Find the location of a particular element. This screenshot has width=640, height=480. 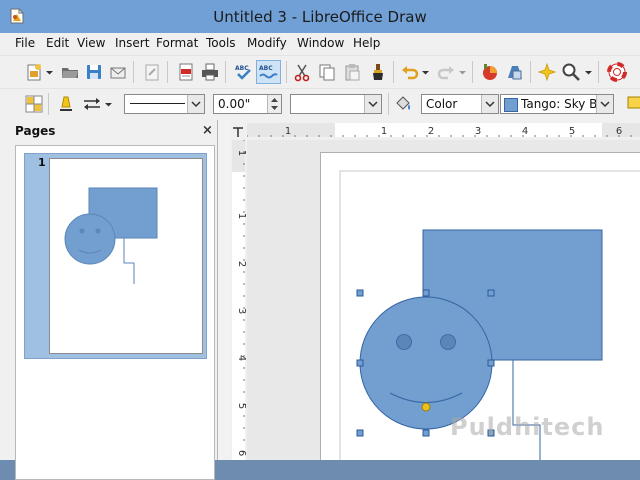

vertical-ruler: 1 1 2 3 4 5 6 is located at coordinates (238, 299).